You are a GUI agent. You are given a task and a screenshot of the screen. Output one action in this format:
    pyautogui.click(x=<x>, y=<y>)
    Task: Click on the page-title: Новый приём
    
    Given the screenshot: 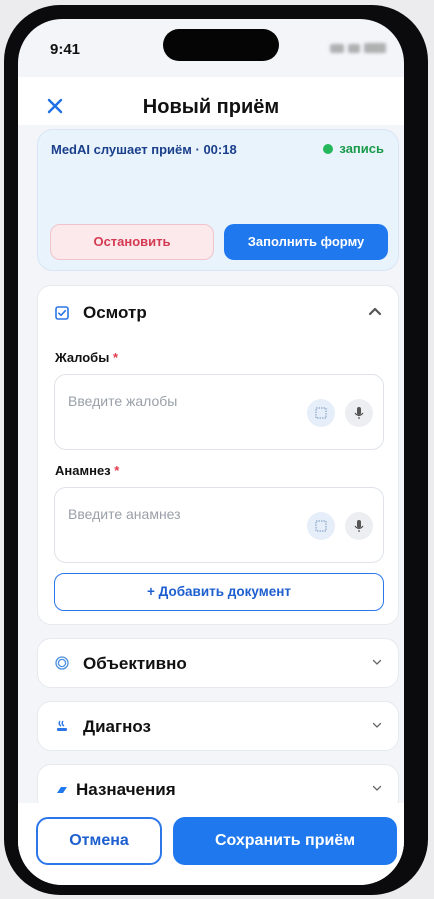 What is the action you would take?
    pyautogui.click(x=211, y=107)
    